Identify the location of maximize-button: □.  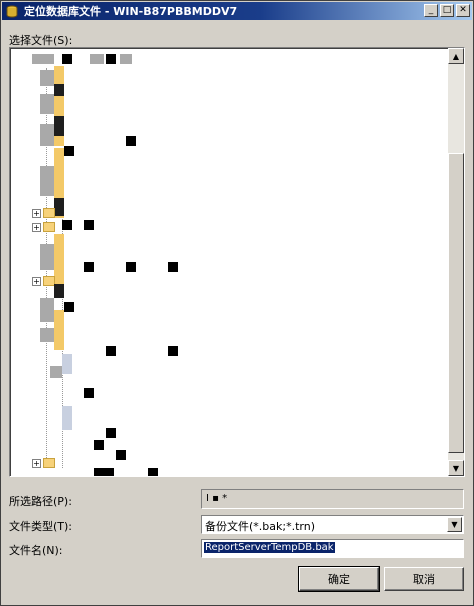
(447, 10).